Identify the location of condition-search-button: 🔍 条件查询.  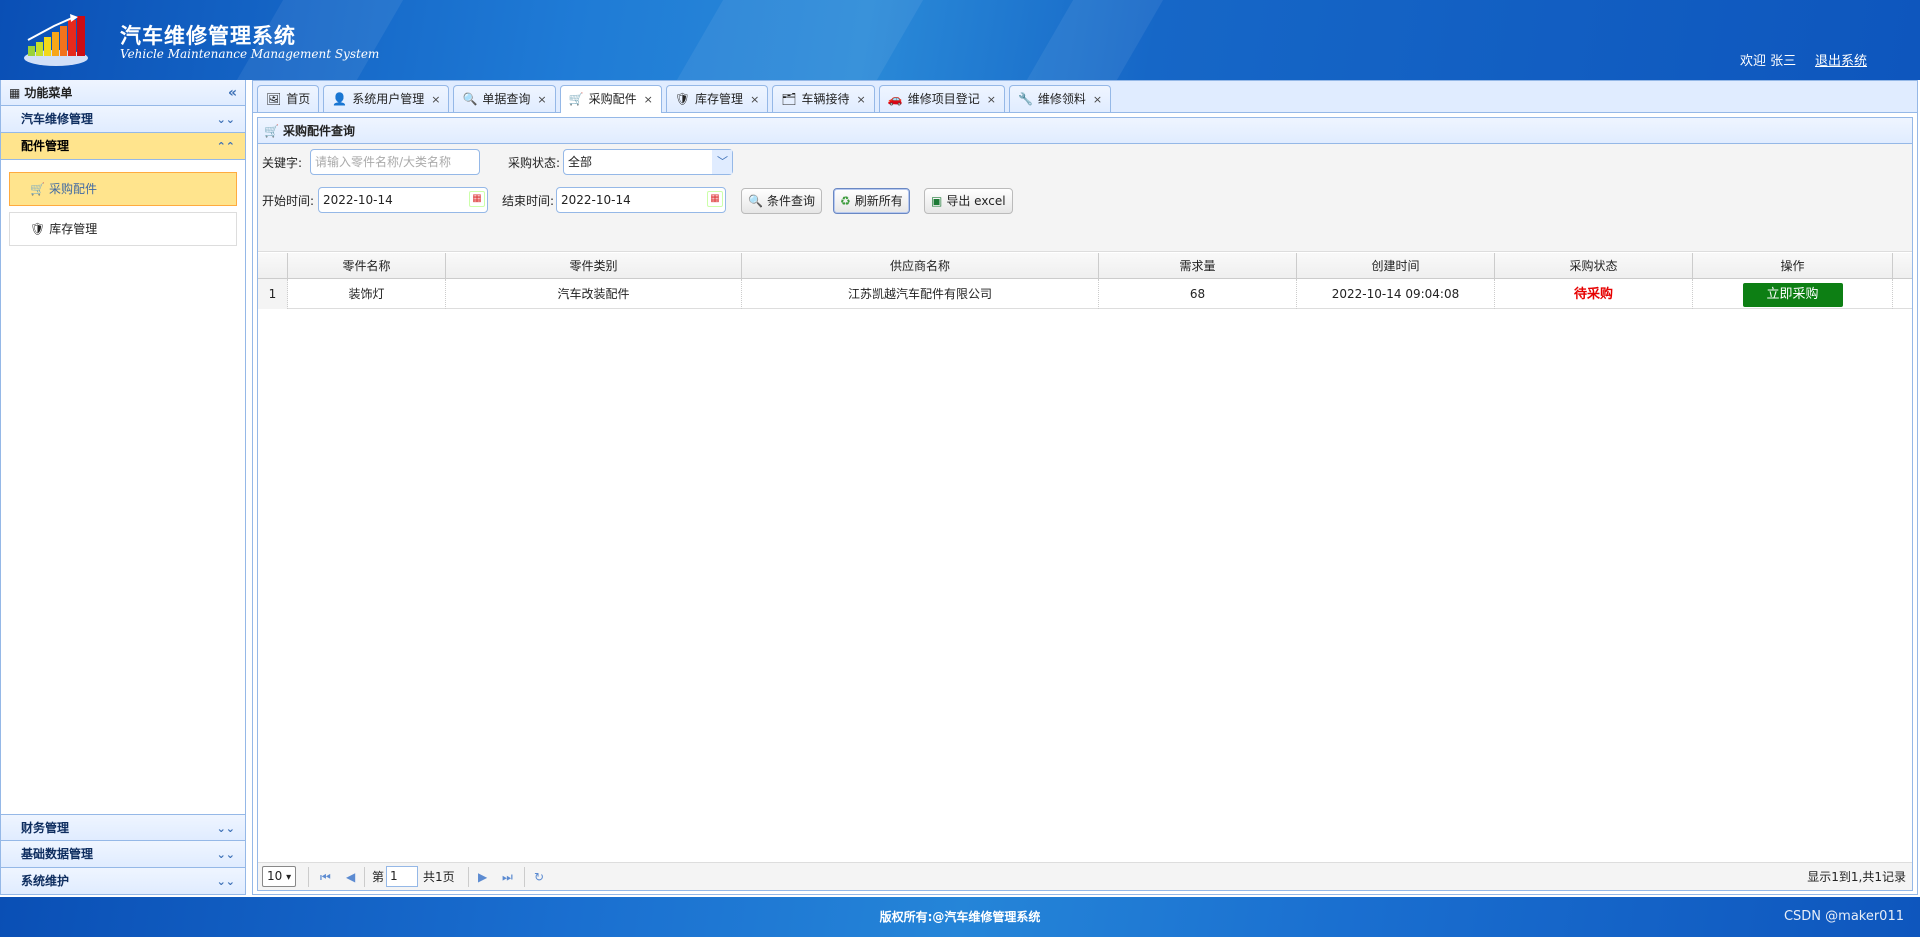
(781, 201).